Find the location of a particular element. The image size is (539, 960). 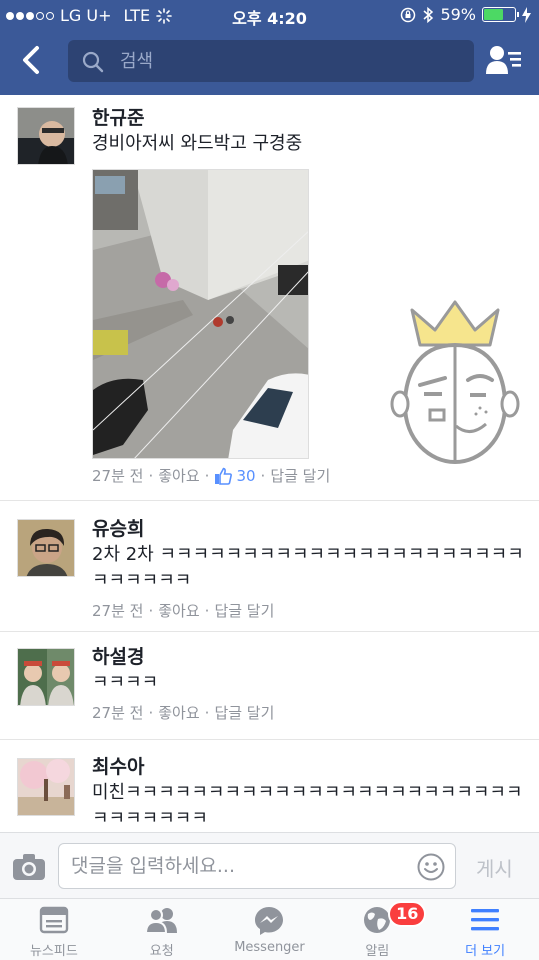

tab-more: 더 보기 is located at coordinates (485, 929).